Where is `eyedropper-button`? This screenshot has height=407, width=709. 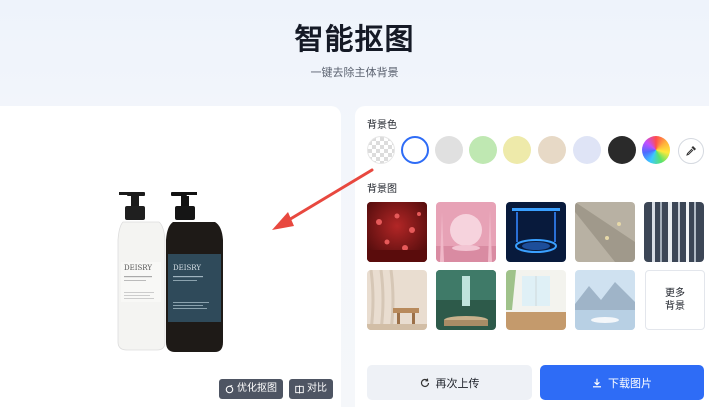
eyedropper-button is located at coordinates (691, 151).